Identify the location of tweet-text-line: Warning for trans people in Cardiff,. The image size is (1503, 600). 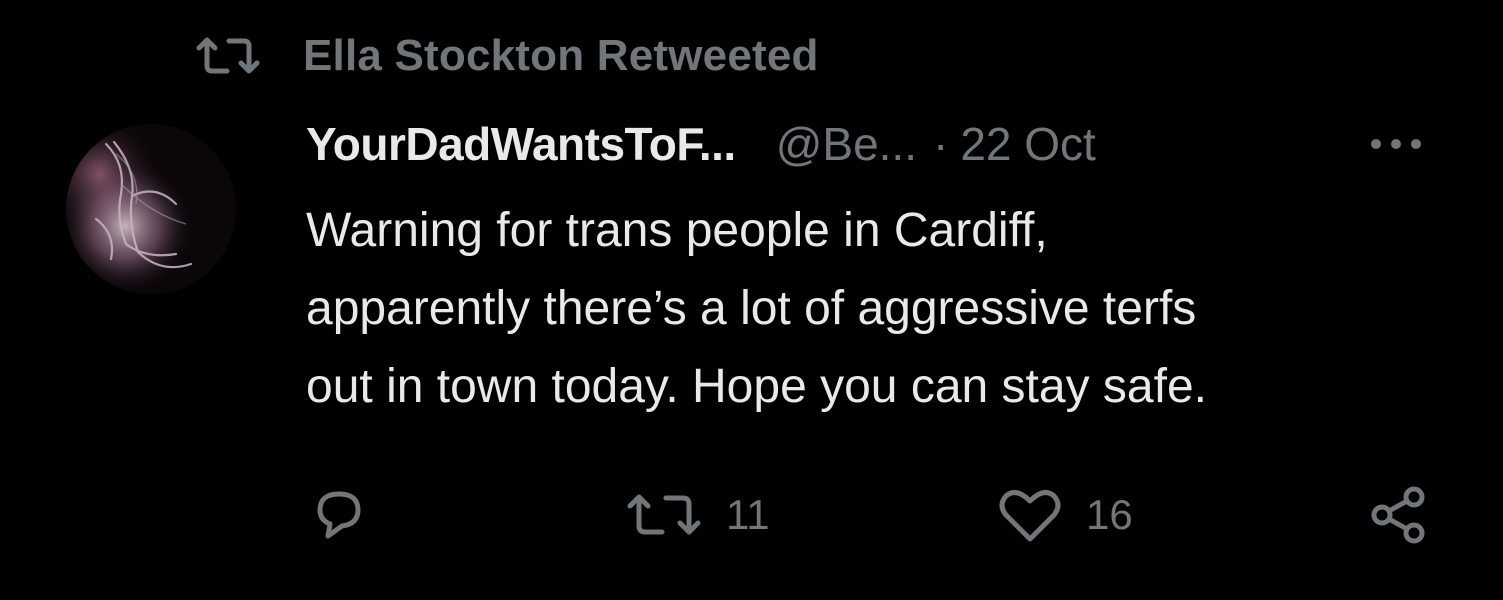
(677, 230).